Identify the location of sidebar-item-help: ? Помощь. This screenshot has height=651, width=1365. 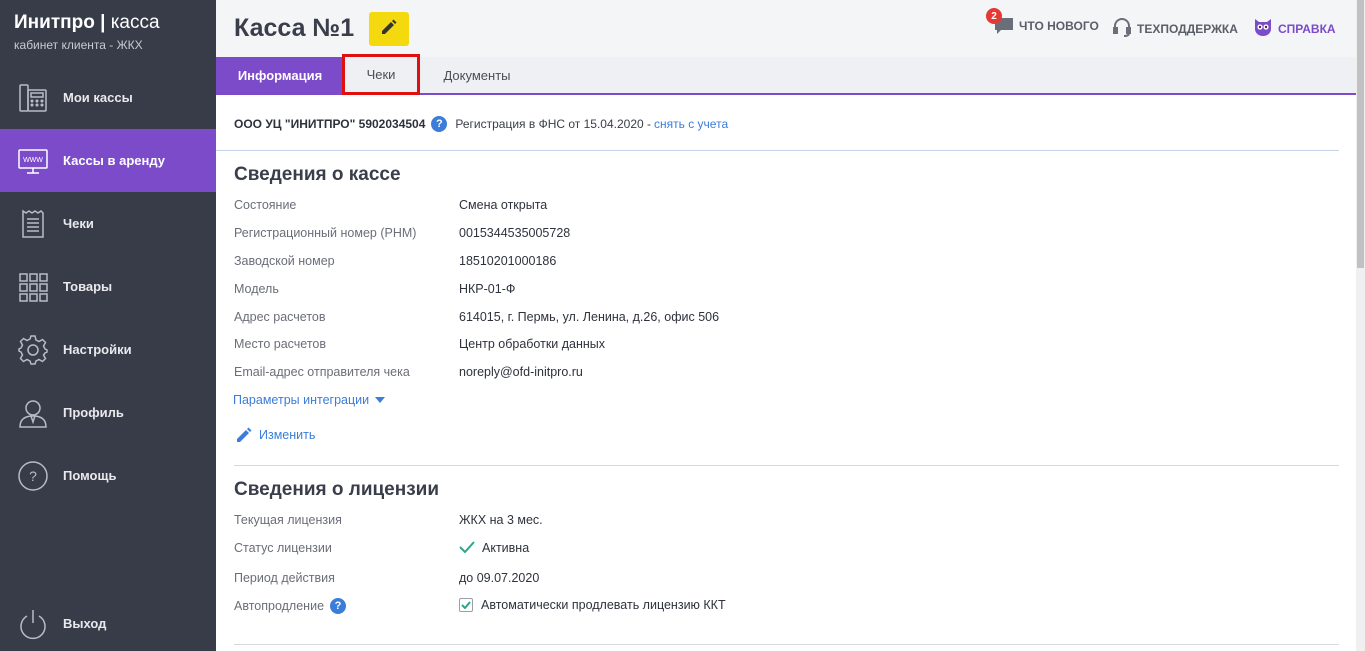
(108, 475).